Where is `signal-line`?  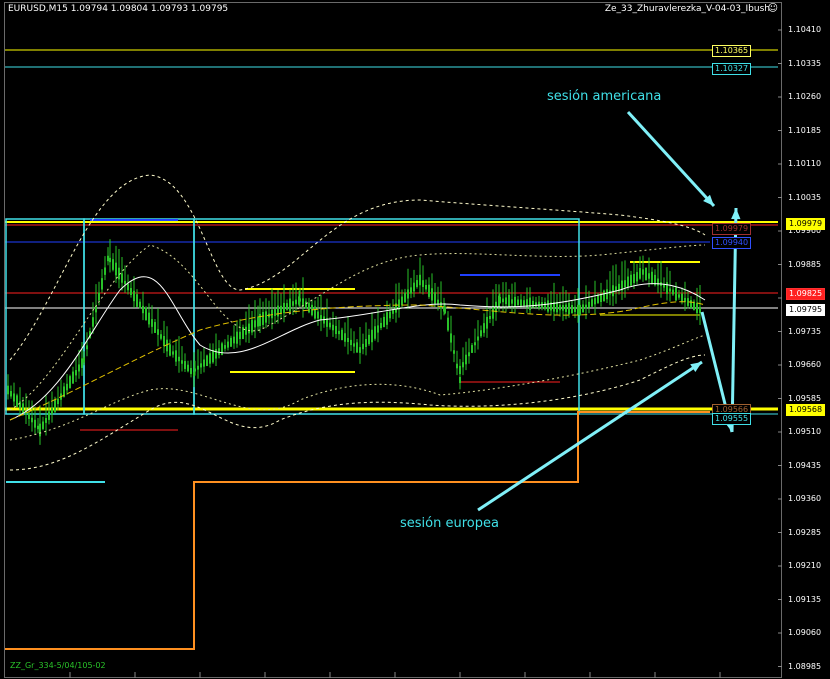
signal-line is located at coordinates (357, 361).